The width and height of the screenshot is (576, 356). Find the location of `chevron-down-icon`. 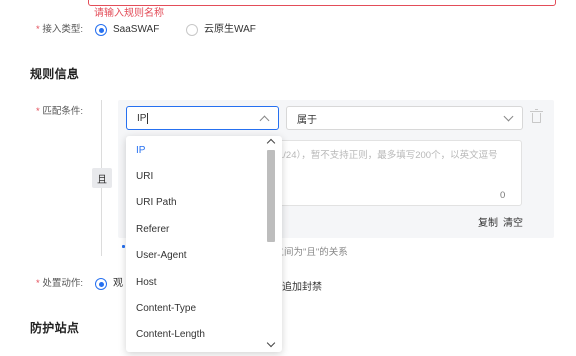

chevron-down-icon is located at coordinates (508, 116).